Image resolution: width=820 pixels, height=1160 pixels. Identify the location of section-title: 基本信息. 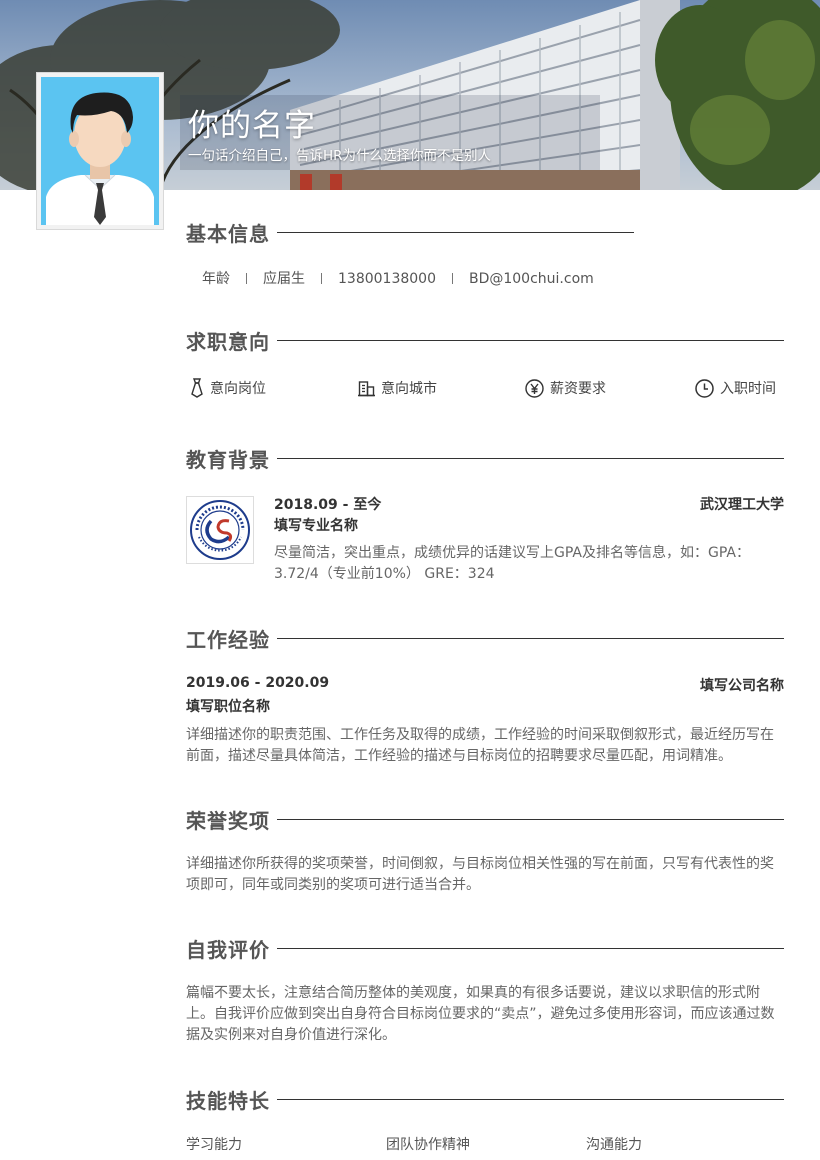
(228, 234).